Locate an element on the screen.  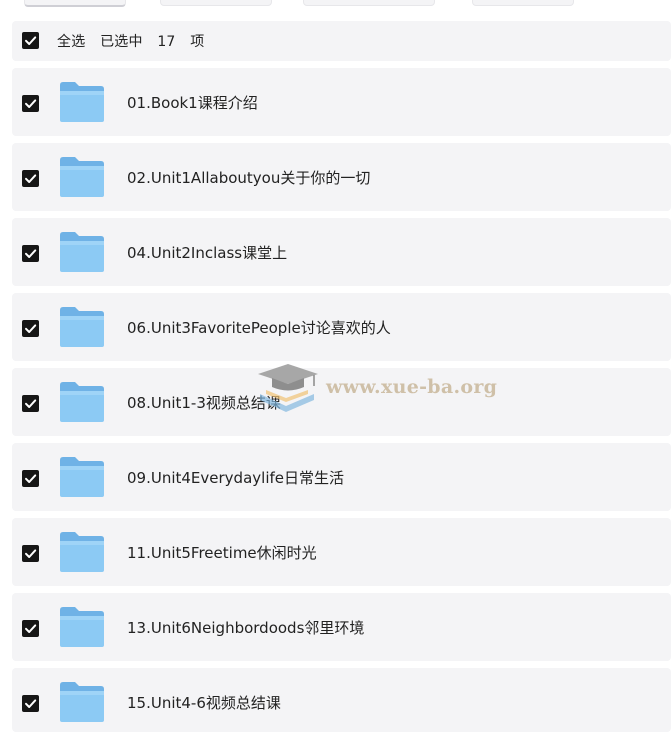
selection-summary: 全选 已选中 17 项 is located at coordinates (135, 41).